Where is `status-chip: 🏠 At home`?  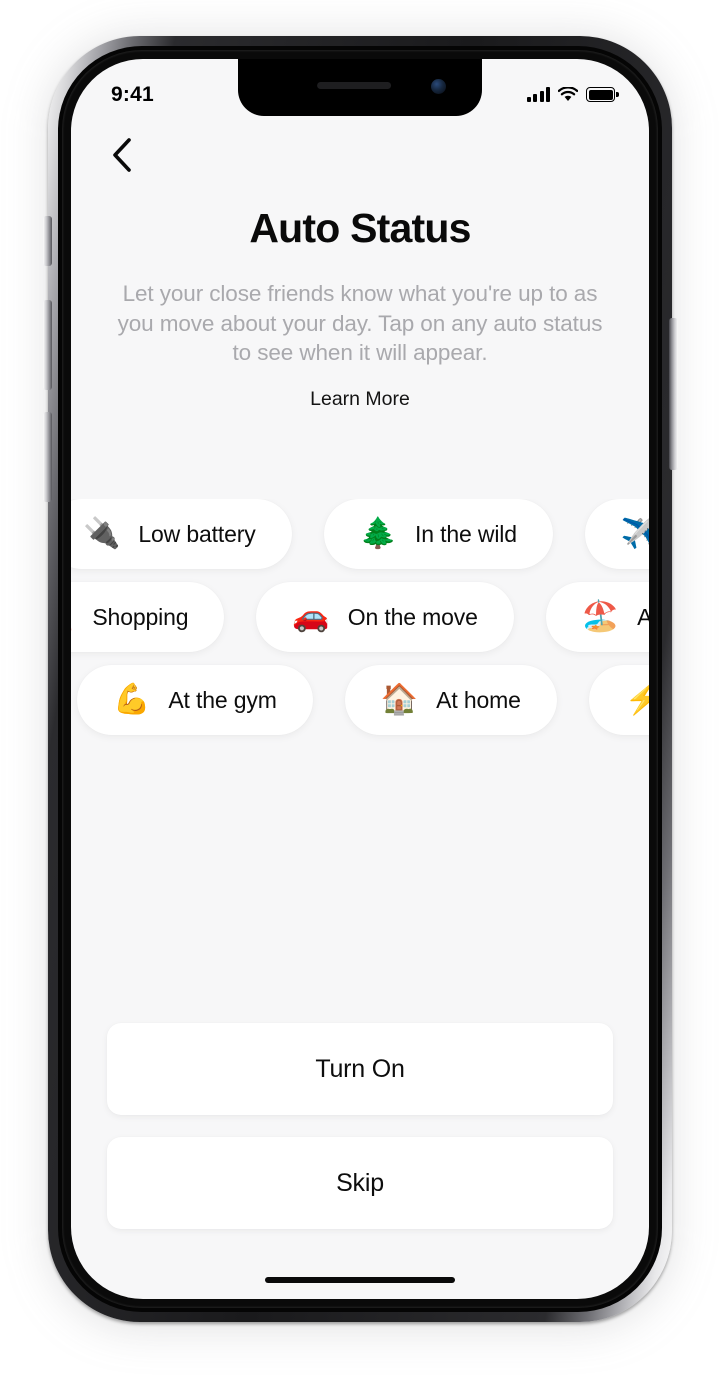
status-chip: 🏠 At home is located at coordinates (450, 700).